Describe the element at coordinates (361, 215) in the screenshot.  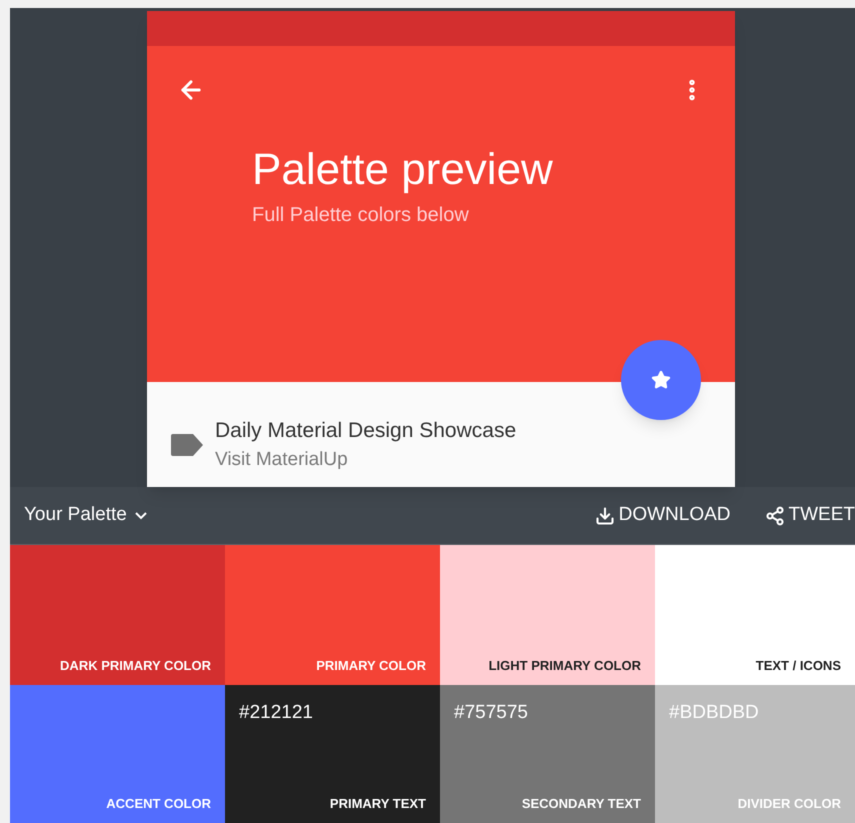
I see `preview-subtitle: Full Palette colors below` at that location.